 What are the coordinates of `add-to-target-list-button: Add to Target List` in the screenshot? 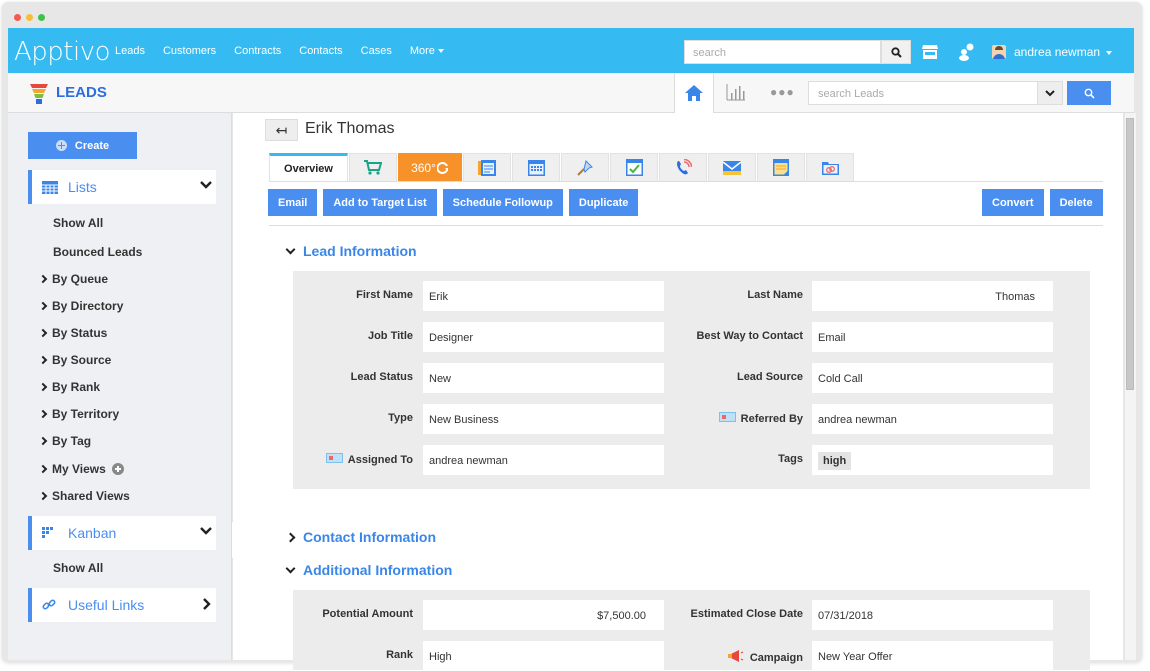 It's located at (380, 202).